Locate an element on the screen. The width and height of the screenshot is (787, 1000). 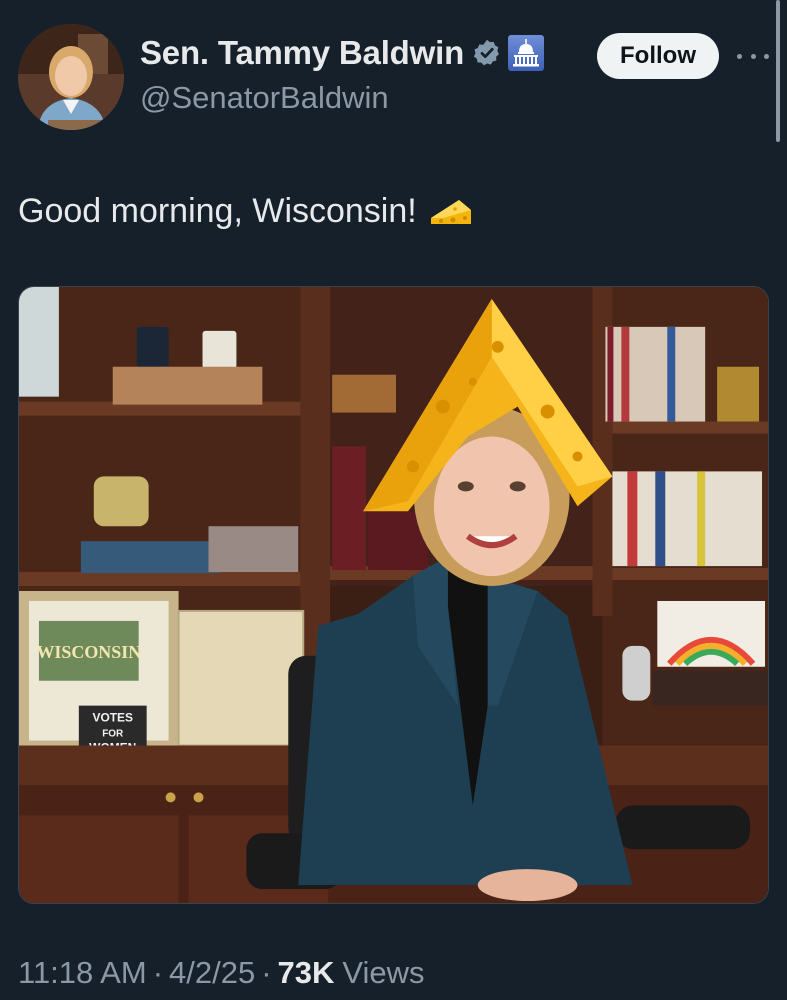
postcard-text: WISCONSIN is located at coordinates (88, 652).